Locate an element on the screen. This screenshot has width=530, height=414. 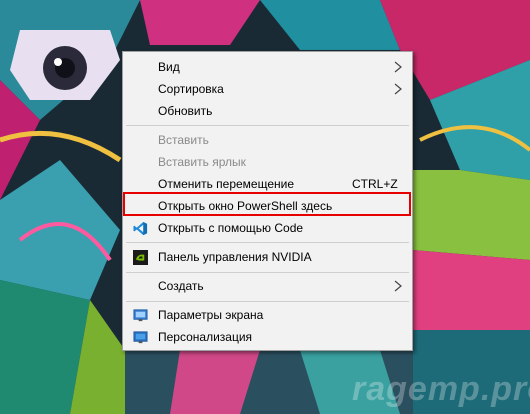
personalization-icon is located at coordinates (140, 337).